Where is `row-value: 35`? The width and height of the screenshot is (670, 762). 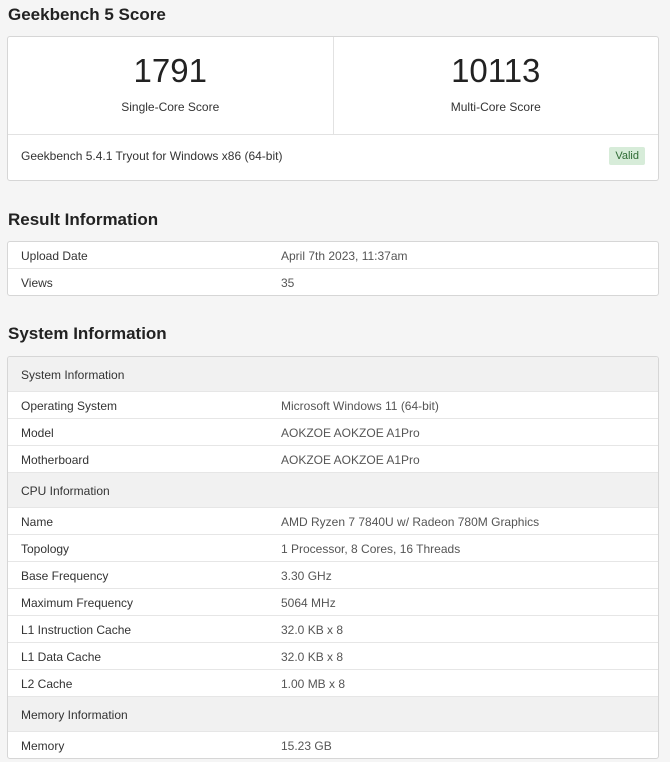
row-value: 35 is located at coordinates (288, 283).